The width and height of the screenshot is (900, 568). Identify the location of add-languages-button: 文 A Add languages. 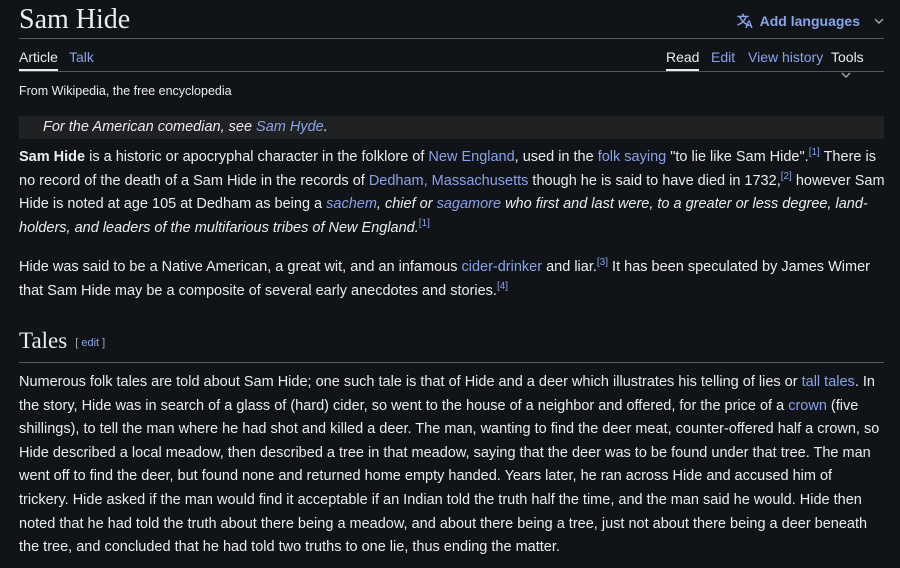
(810, 21).